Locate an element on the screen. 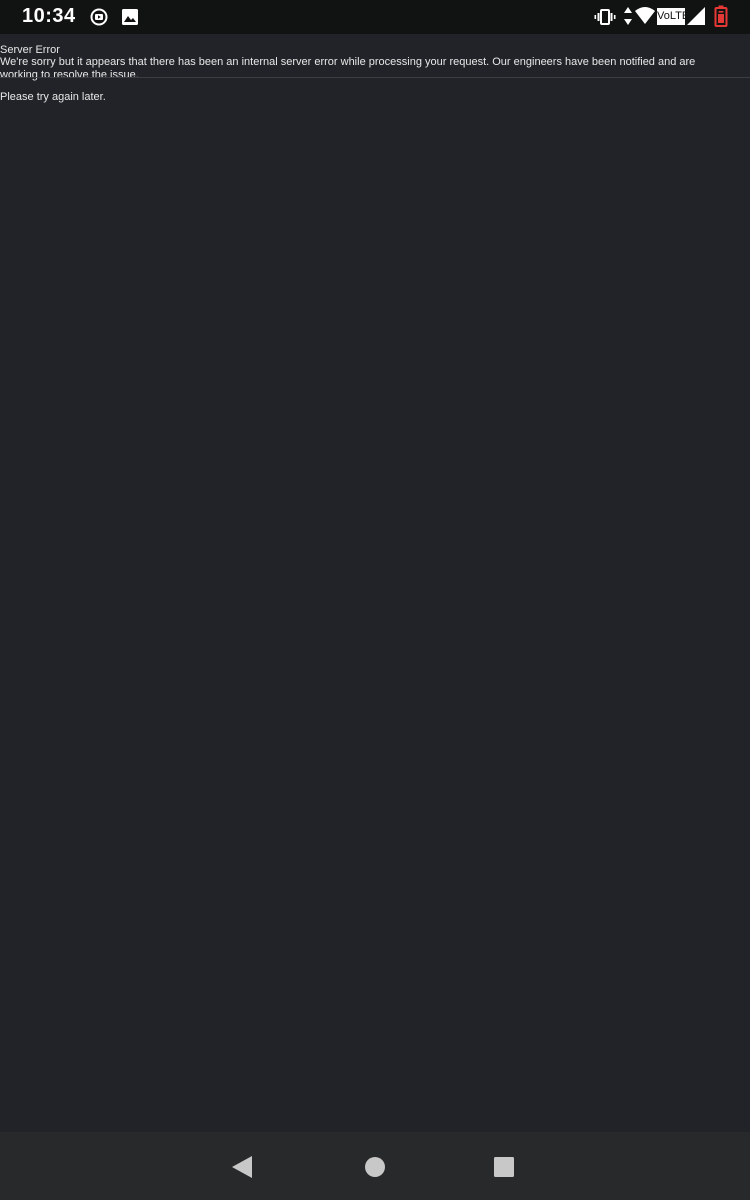 Image resolution: width=750 pixels, height=1200 pixels. status-time: 10:34 is located at coordinates (49, 16).